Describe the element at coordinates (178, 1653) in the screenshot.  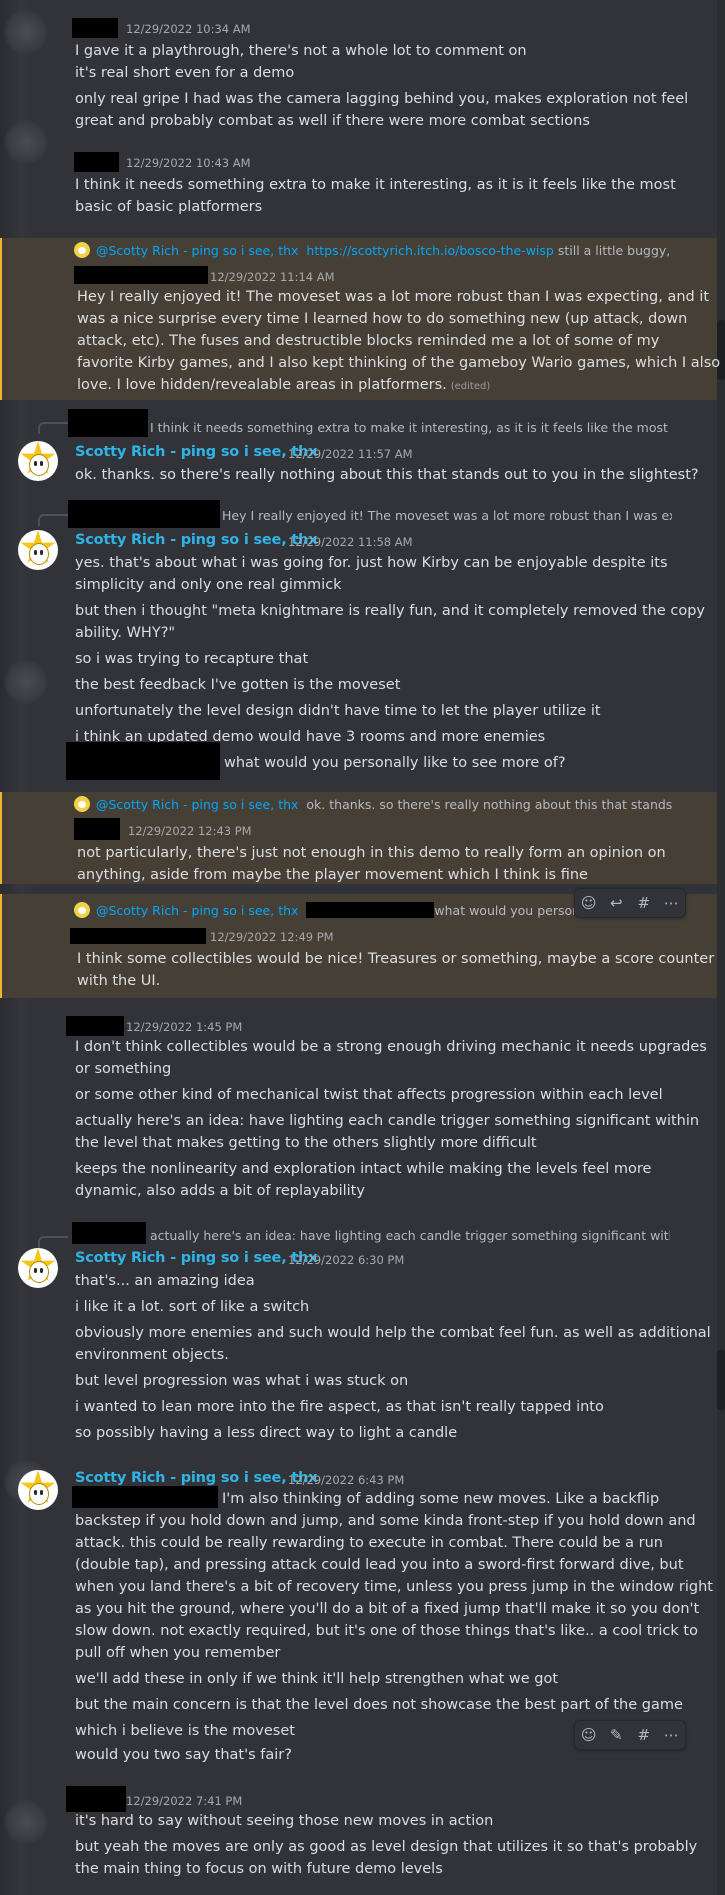
I see `message-text: pull off when you remember` at that location.